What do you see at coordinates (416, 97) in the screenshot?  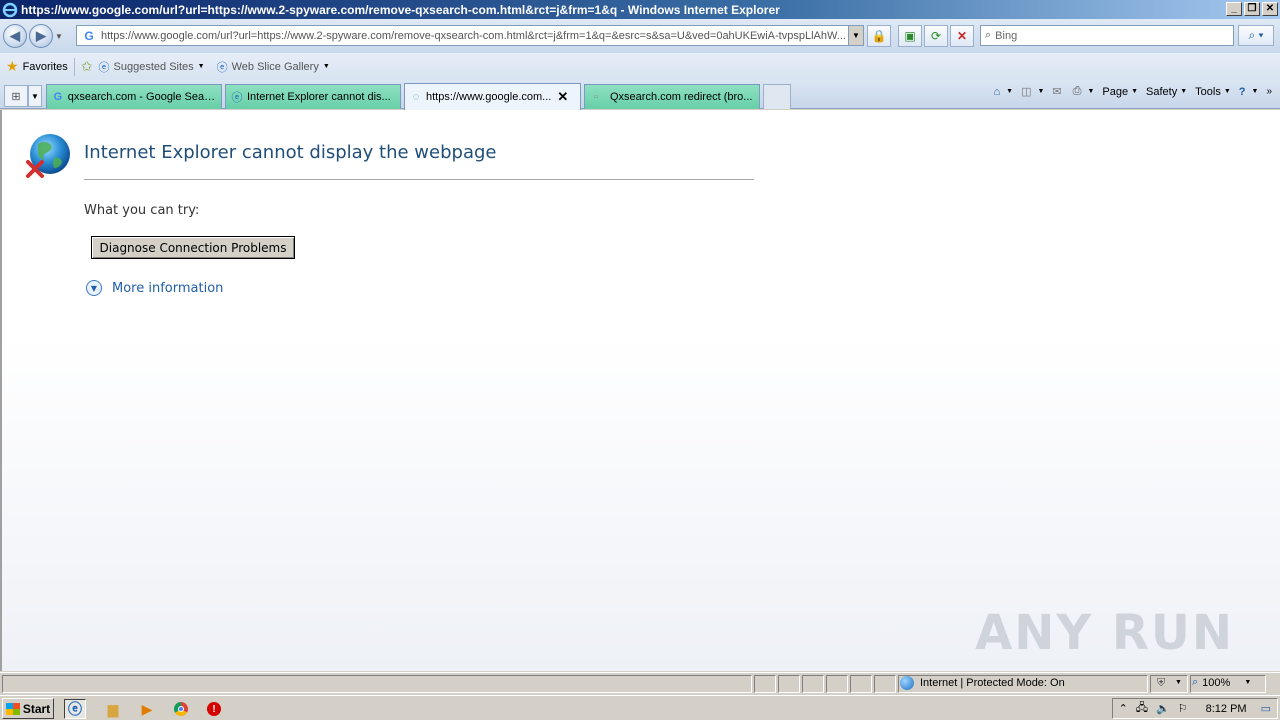 I see `loading-icon: ◌` at bounding box center [416, 97].